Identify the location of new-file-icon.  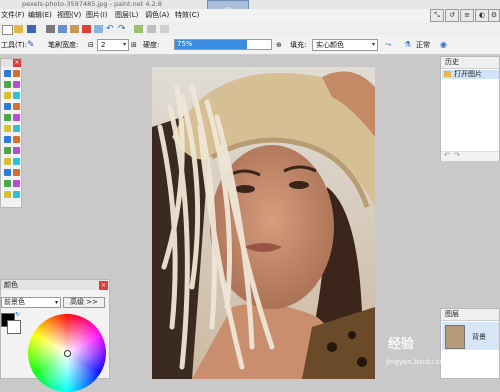
(7, 30).